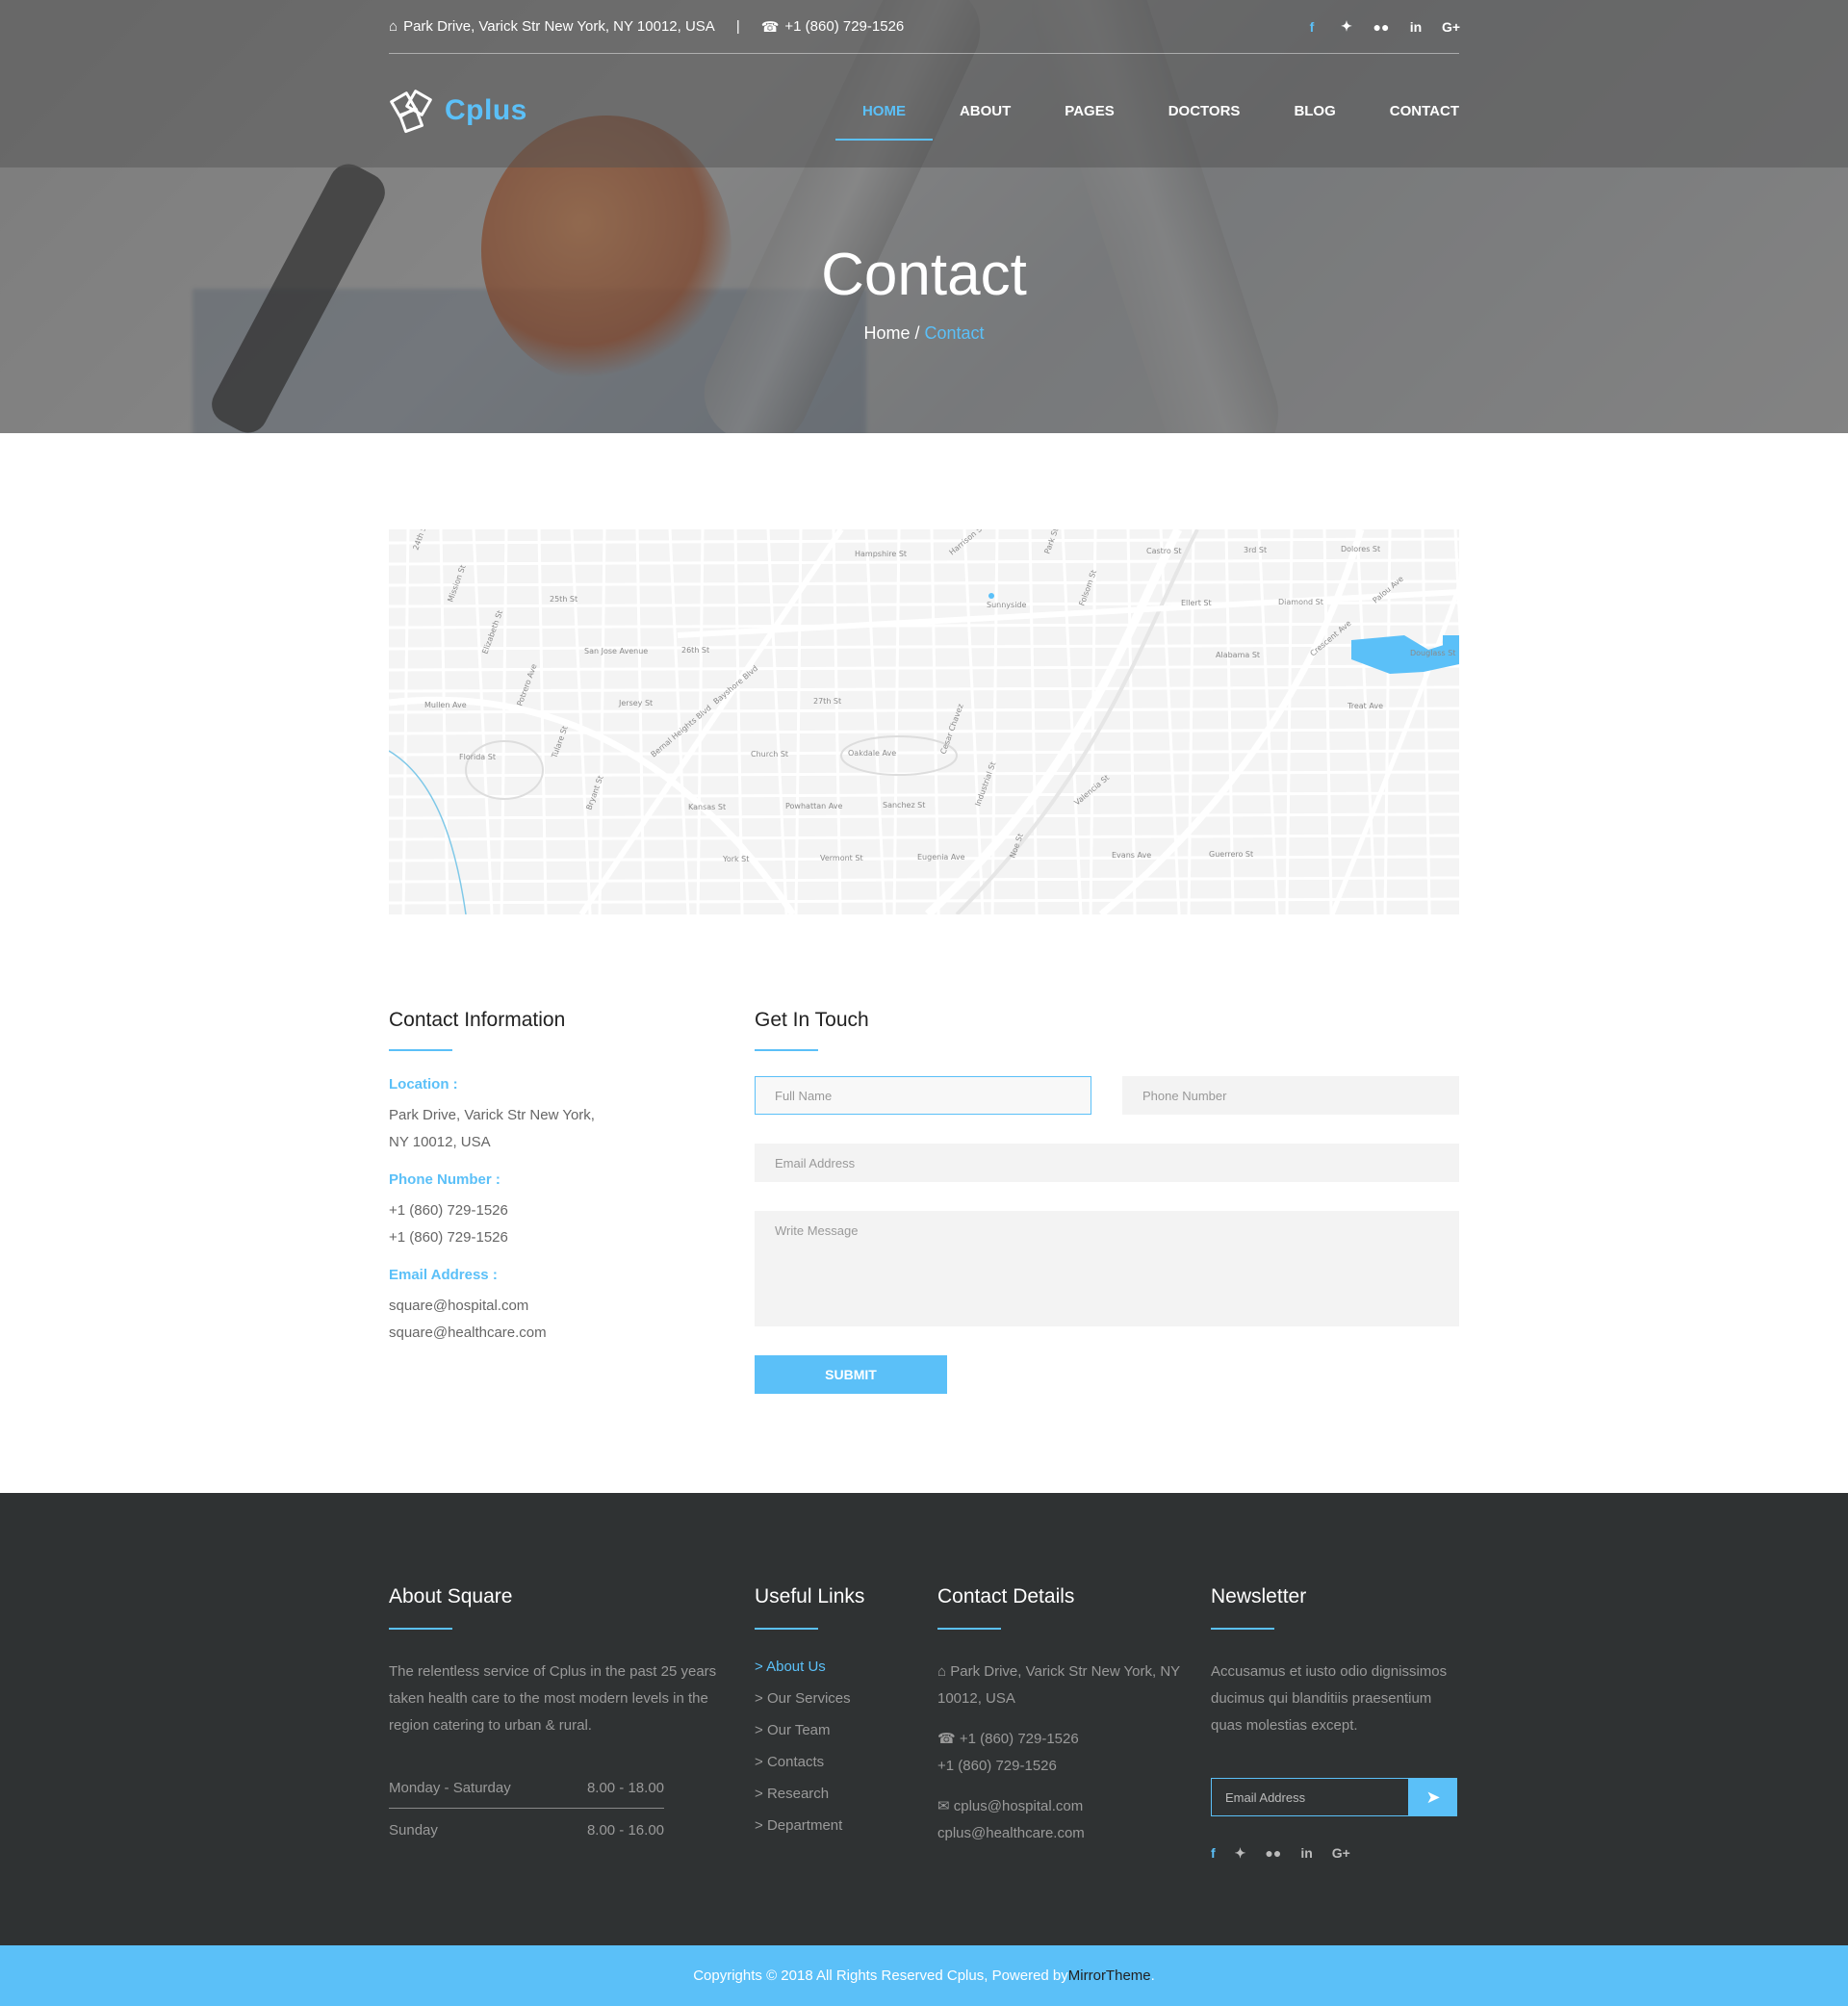 This screenshot has height=2006, width=1848. I want to click on footer-link-contacts: > Contacts, so click(846, 1762).